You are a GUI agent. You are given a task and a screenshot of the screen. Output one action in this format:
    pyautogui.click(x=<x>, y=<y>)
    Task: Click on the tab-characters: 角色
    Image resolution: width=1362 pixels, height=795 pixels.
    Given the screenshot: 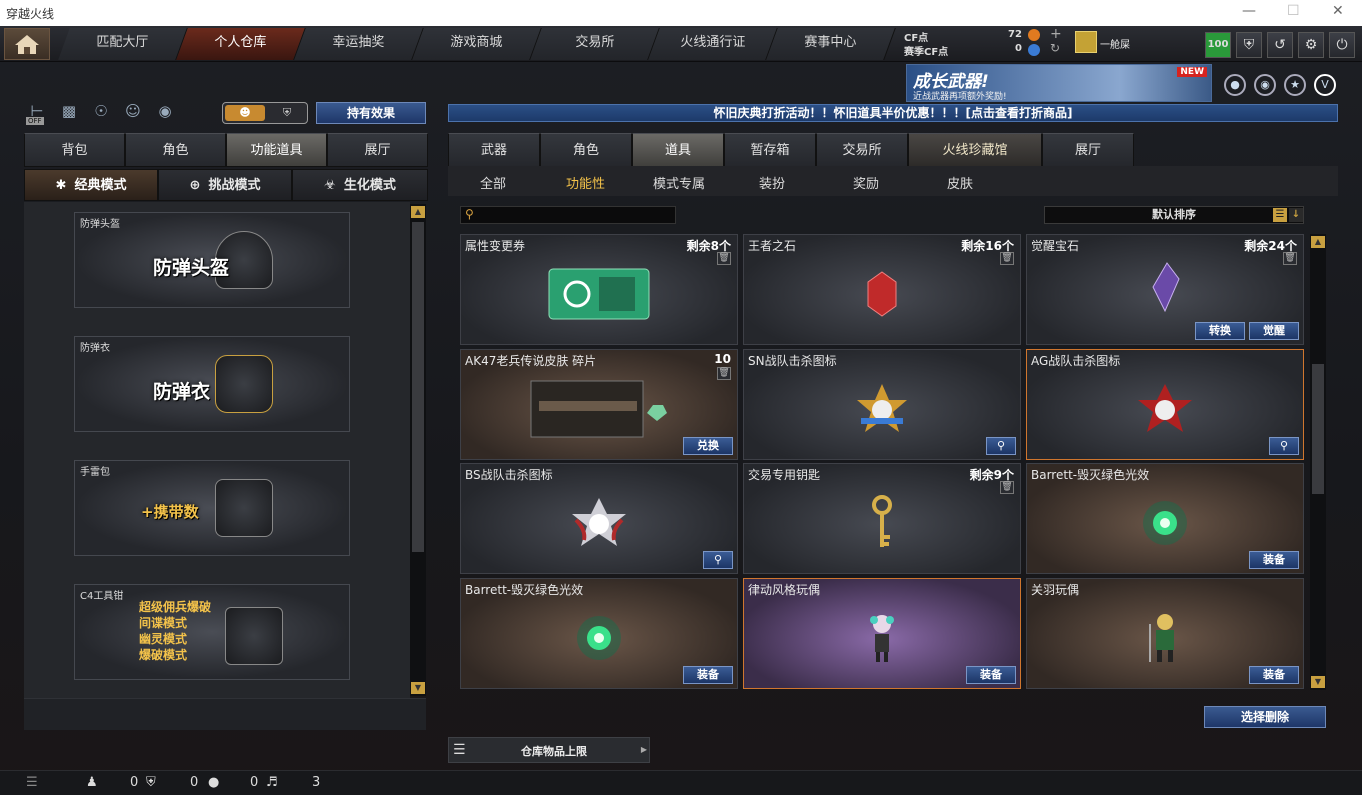 What is the action you would take?
    pyautogui.click(x=586, y=150)
    